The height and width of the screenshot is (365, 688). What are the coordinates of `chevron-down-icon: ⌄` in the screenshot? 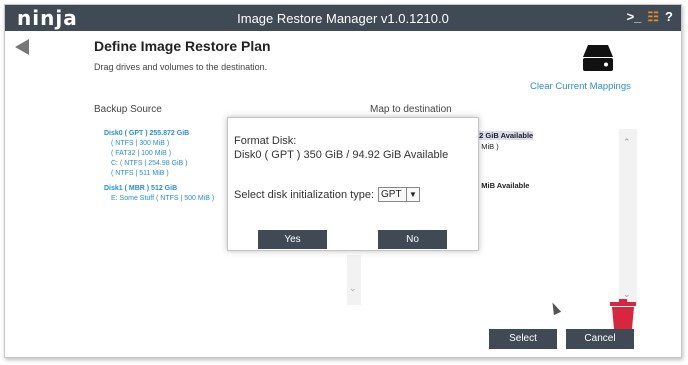 It's located at (353, 288).